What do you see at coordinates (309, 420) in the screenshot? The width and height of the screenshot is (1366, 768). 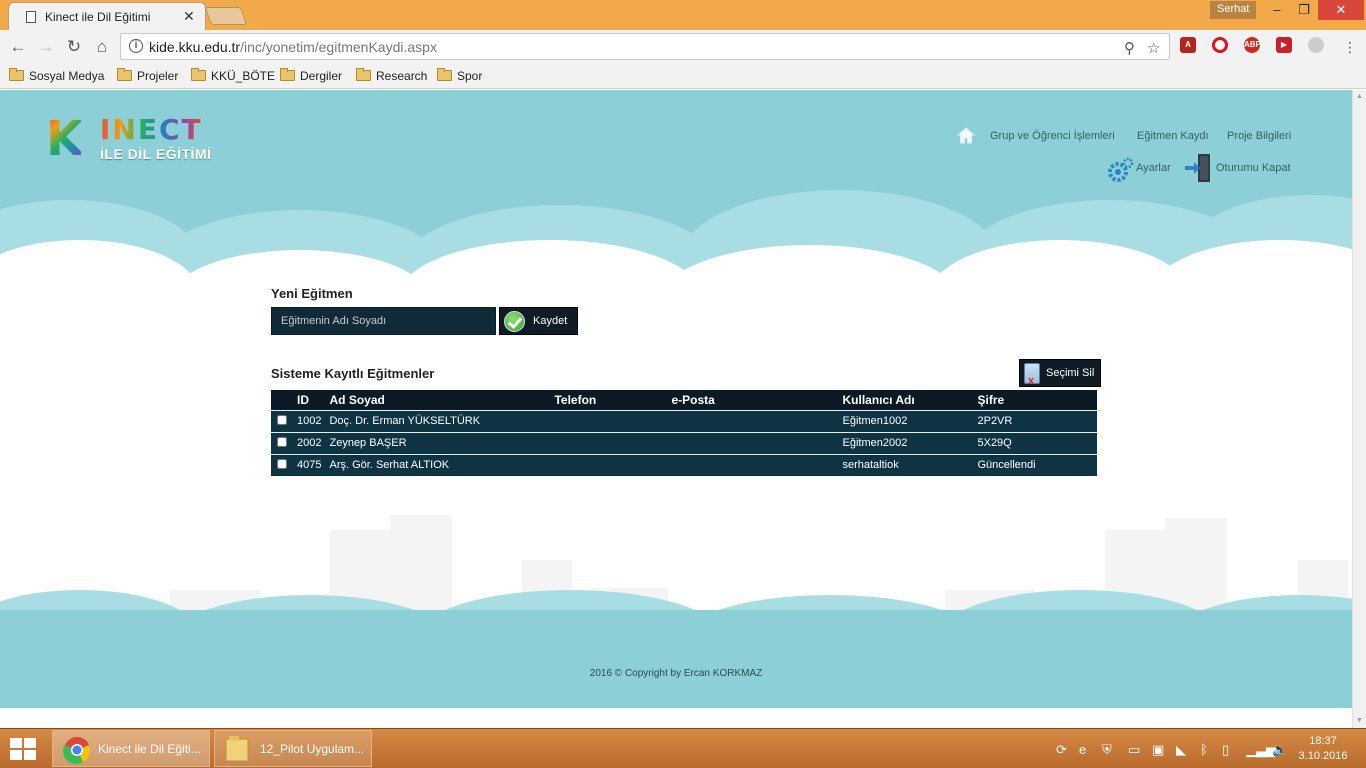 I see `cell-id: 1002` at bounding box center [309, 420].